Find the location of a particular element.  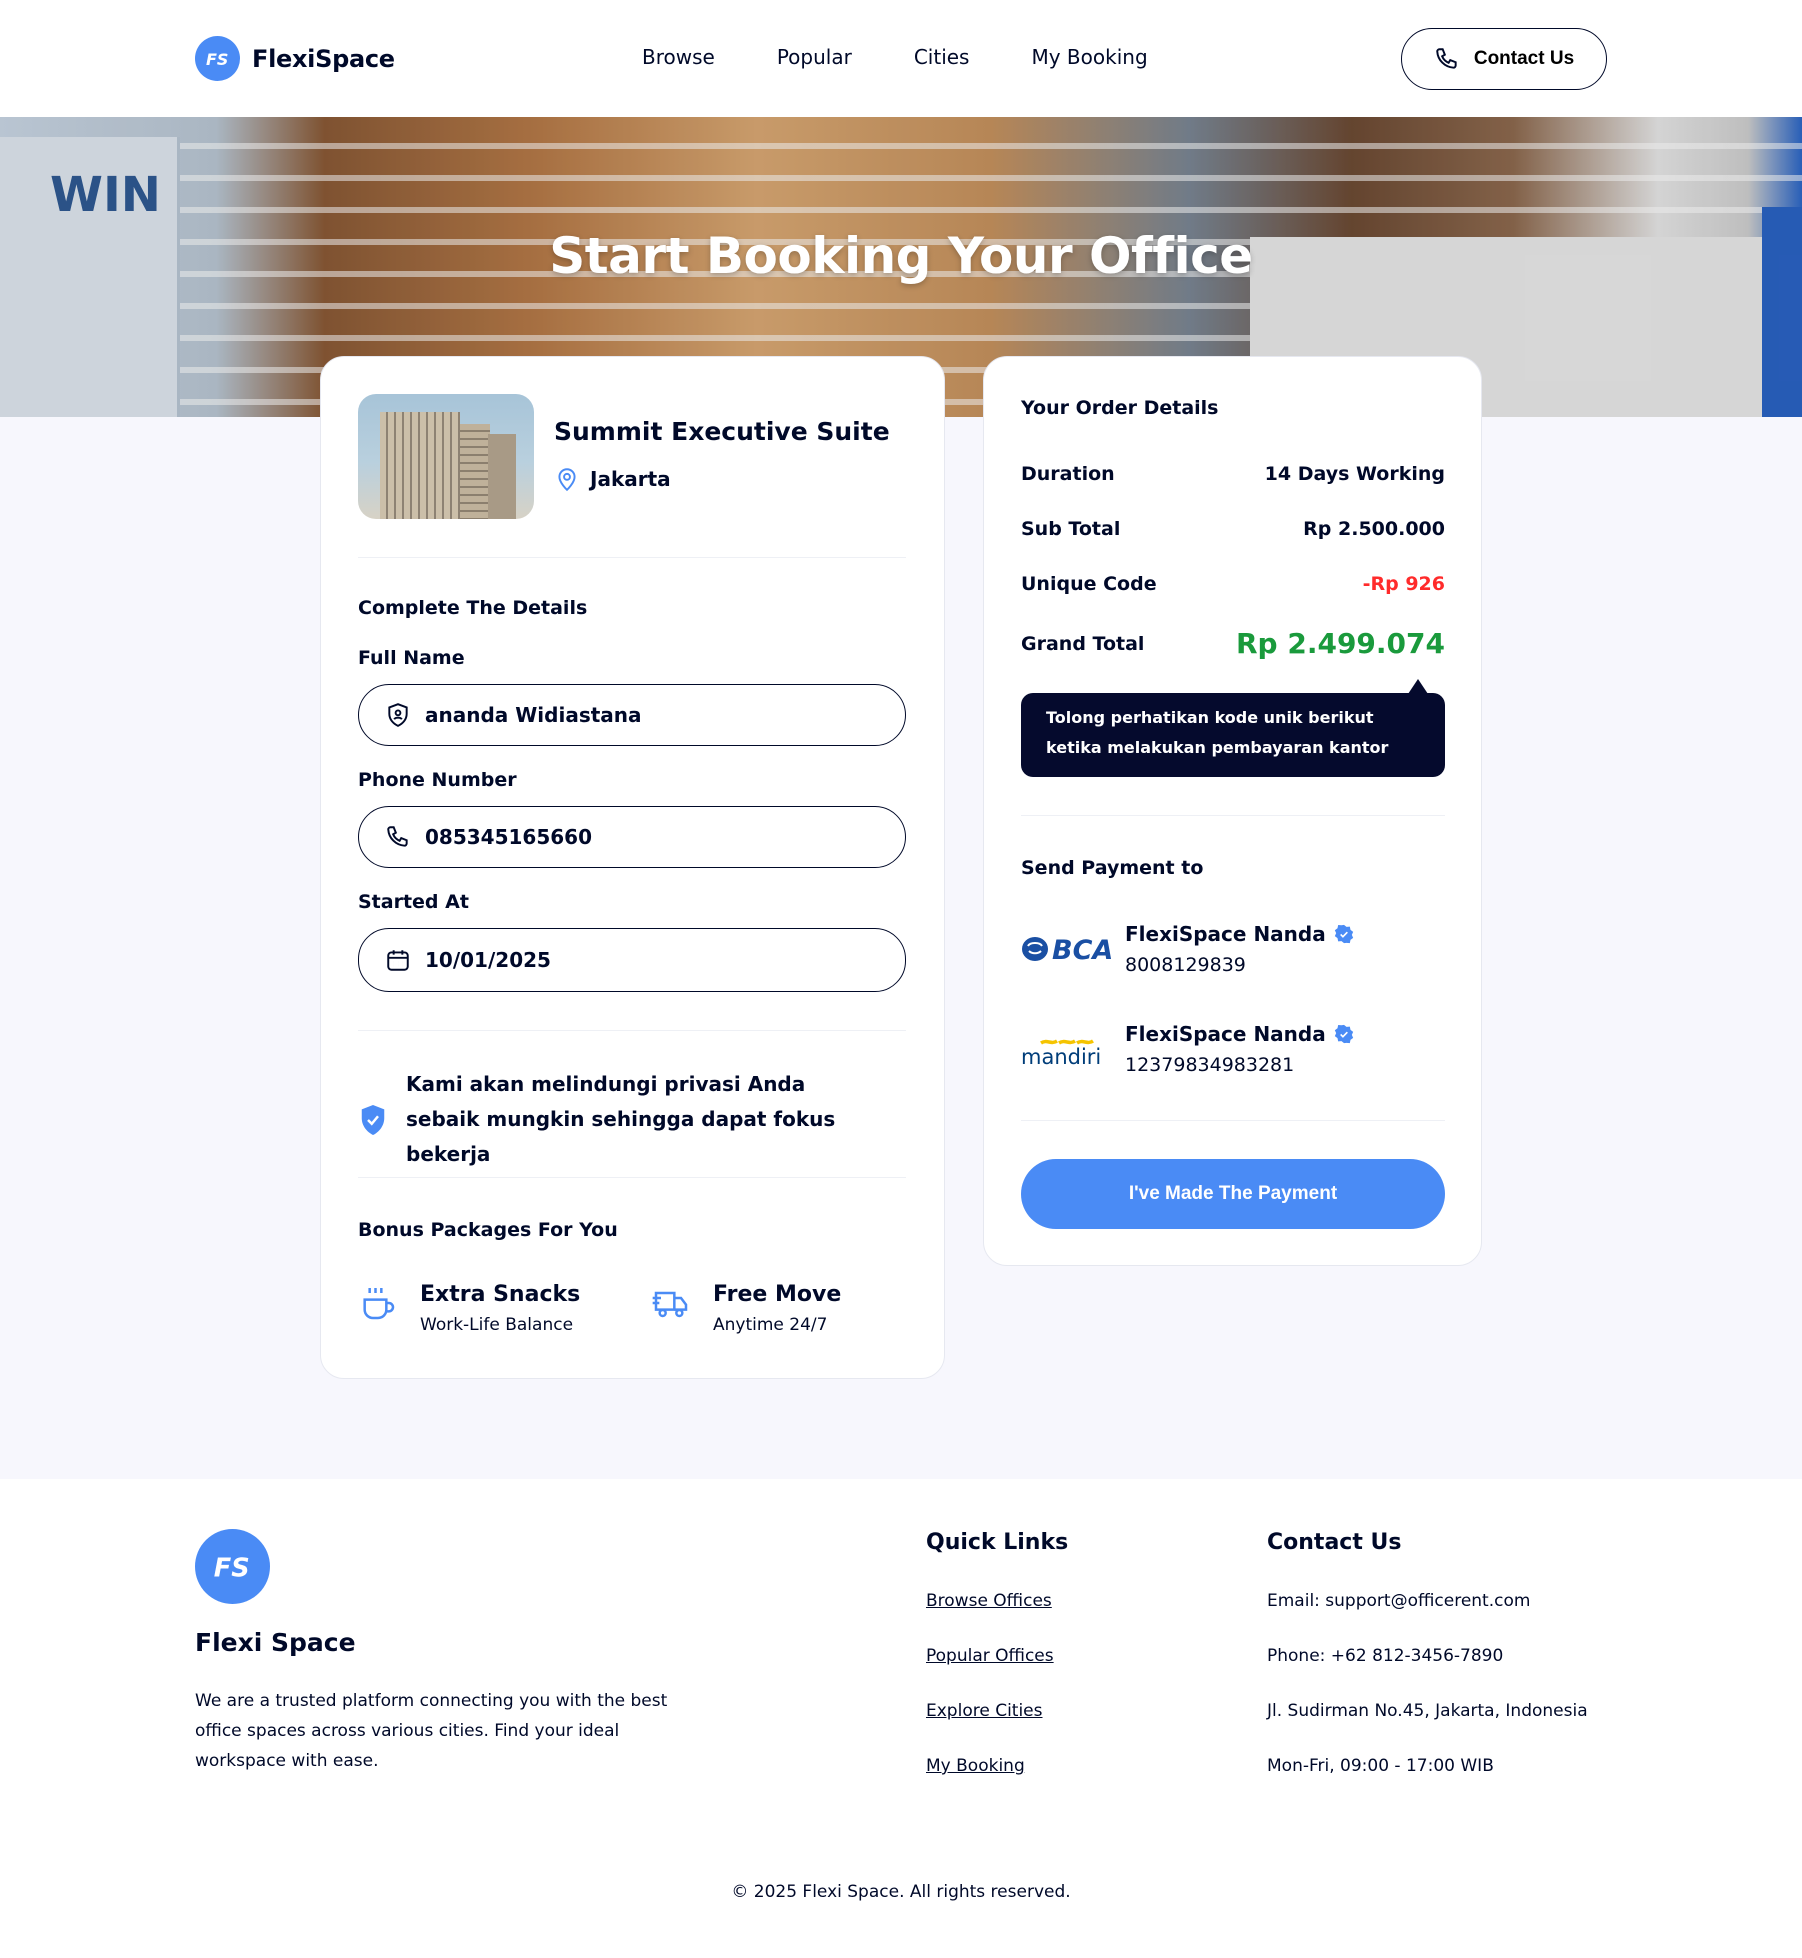

svg-text: mandiri is located at coordinates (1061, 1057).